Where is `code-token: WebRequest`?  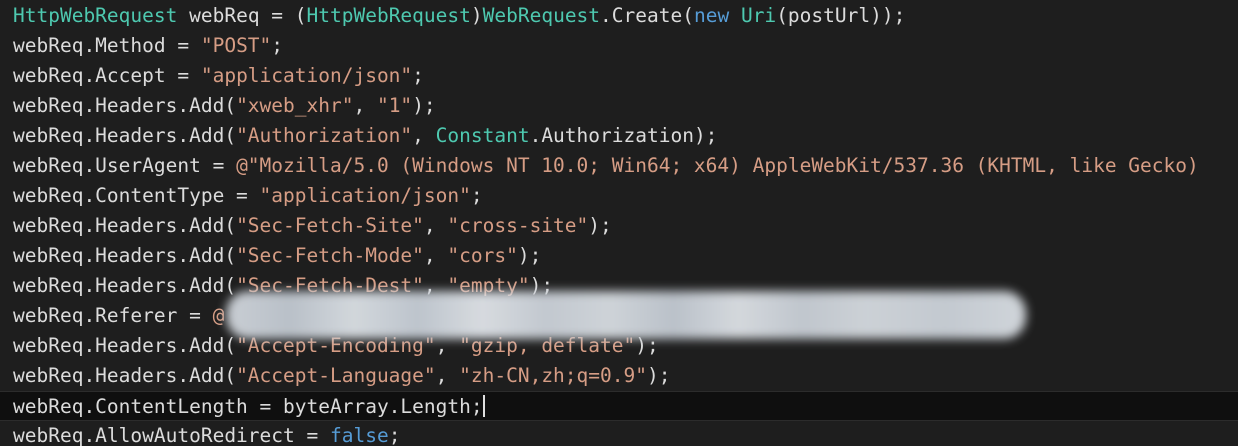 code-token: WebRequest is located at coordinates (541, 15).